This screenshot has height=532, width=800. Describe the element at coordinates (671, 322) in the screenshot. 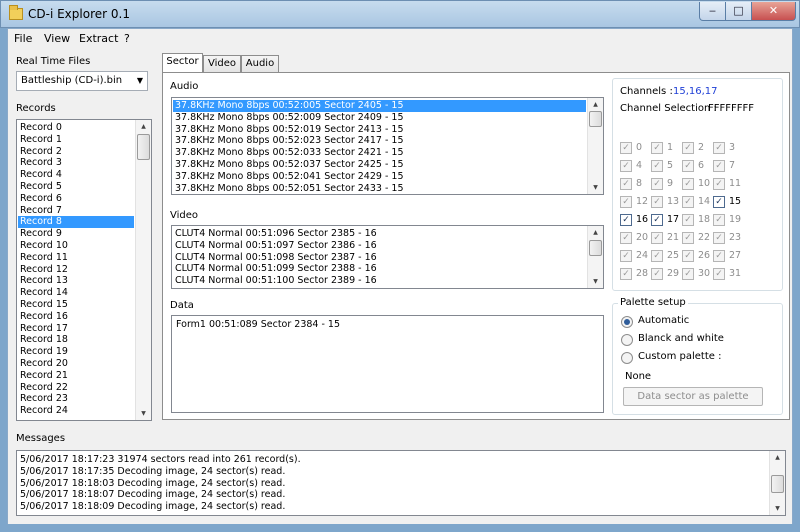

I see `radio-automatic: Automatic` at that location.